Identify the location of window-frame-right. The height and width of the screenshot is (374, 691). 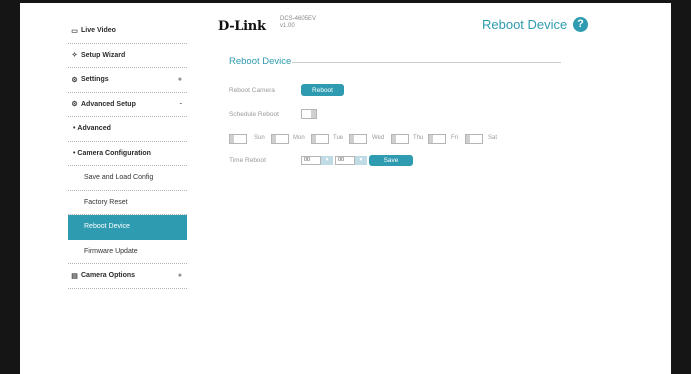
(681, 187).